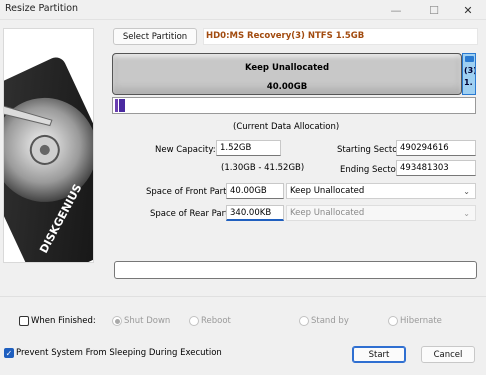 The image size is (486, 375). What do you see at coordinates (185, 150) in the screenshot?
I see `new-capacity-label: New Capacity:` at bounding box center [185, 150].